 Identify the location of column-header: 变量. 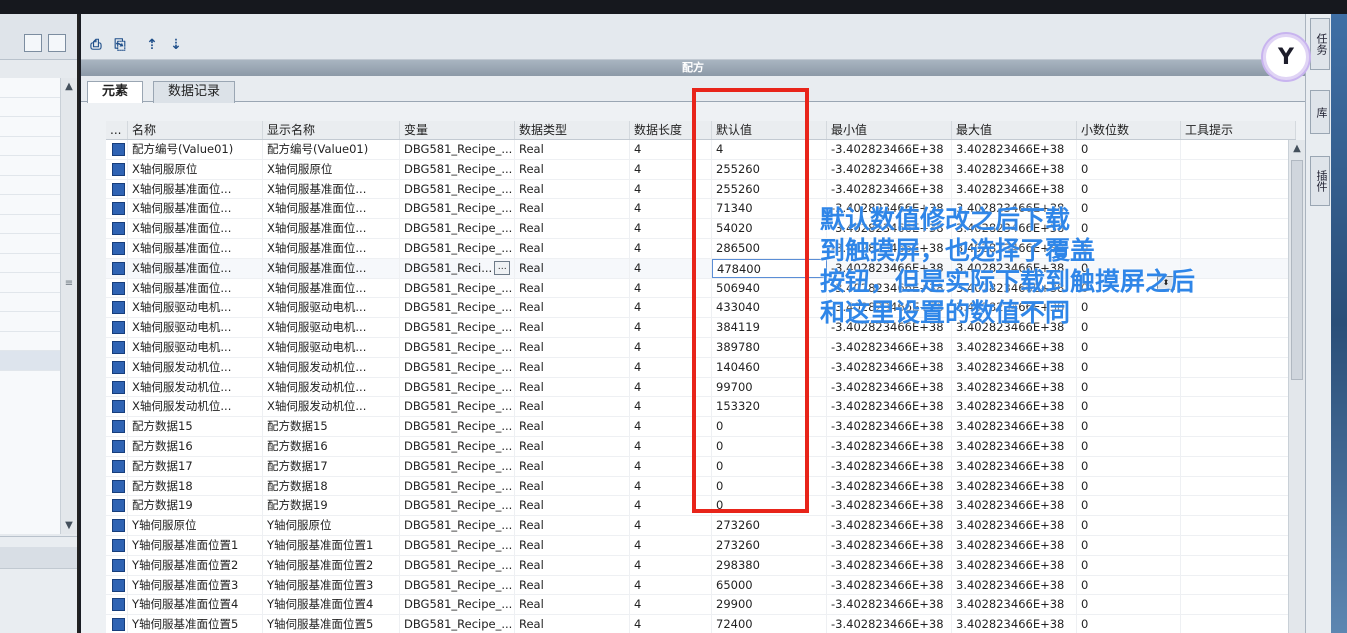
(457, 130).